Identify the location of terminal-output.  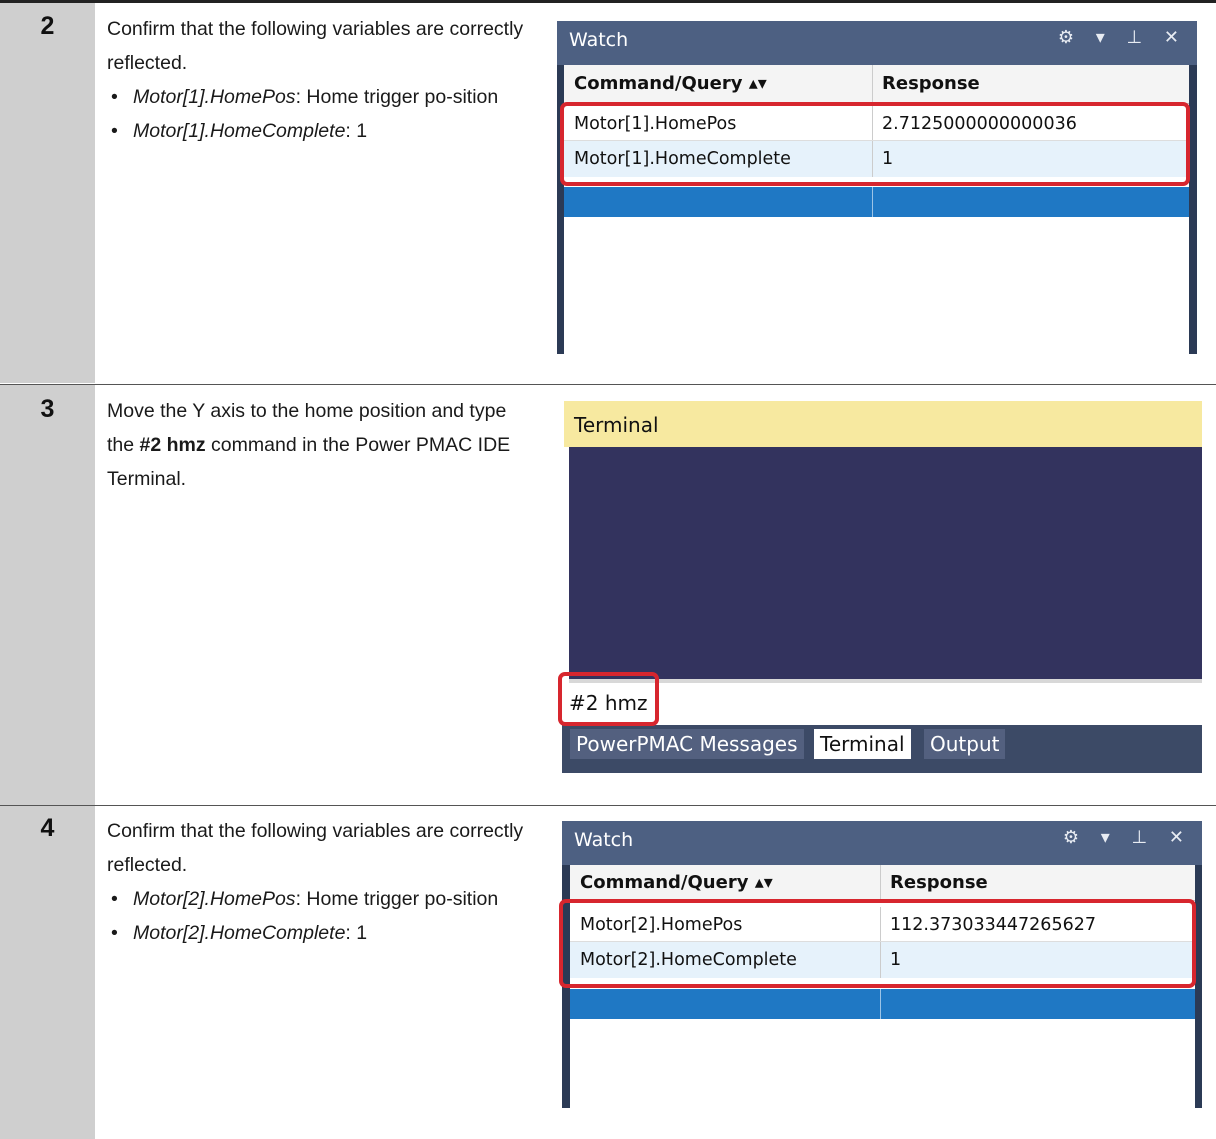
(885, 563).